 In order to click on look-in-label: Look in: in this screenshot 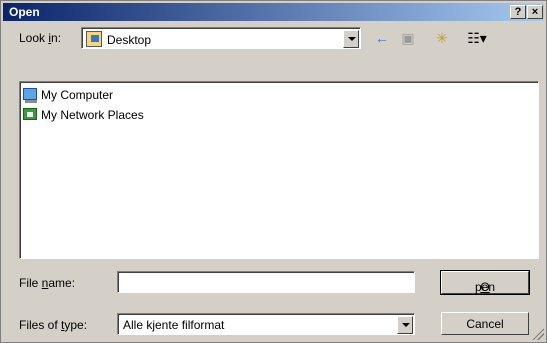, I will do `click(40, 38)`.